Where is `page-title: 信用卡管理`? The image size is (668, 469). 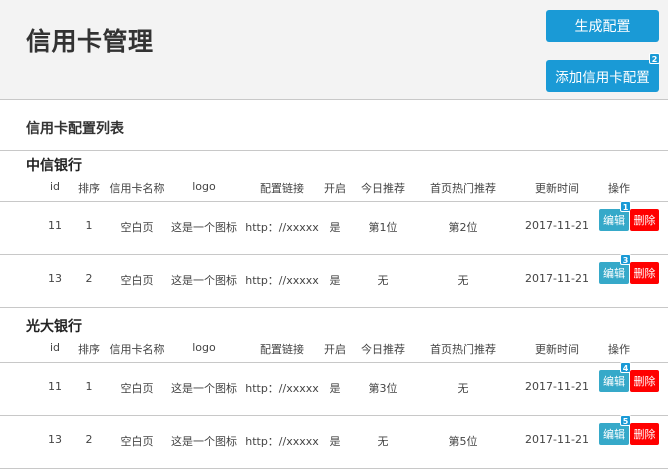
page-title: 信用卡管理 is located at coordinates (90, 41).